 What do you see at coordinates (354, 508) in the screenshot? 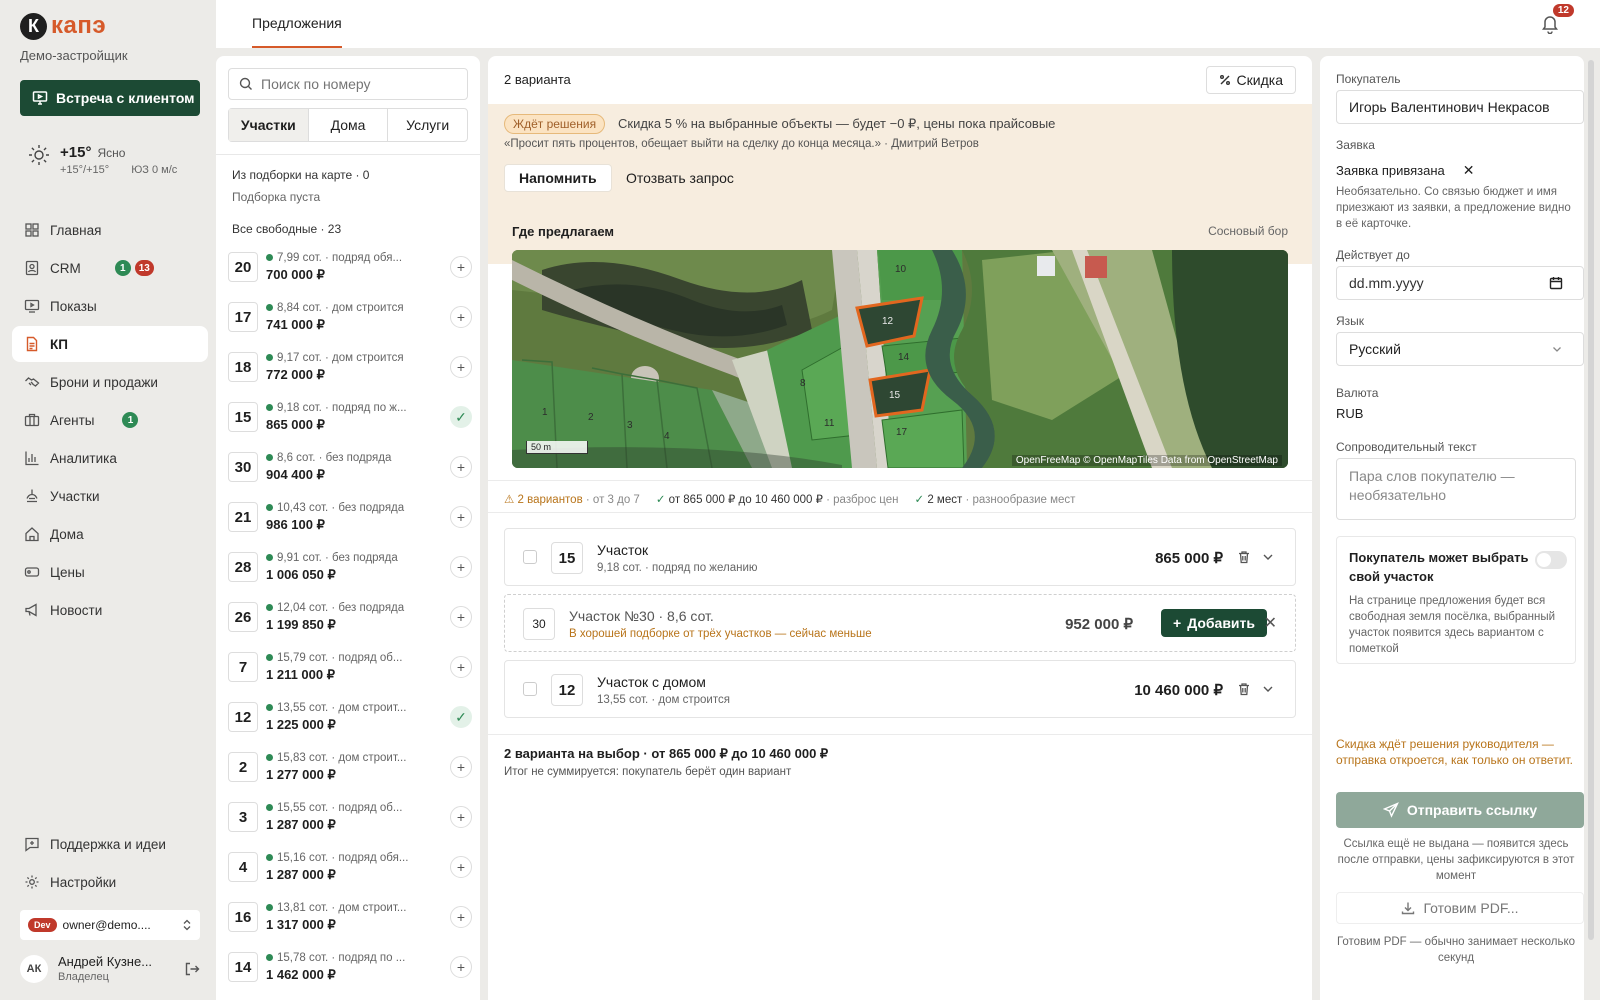
I see `lot-description: 10,43 сот. · без подряда` at bounding box center [354, 508].